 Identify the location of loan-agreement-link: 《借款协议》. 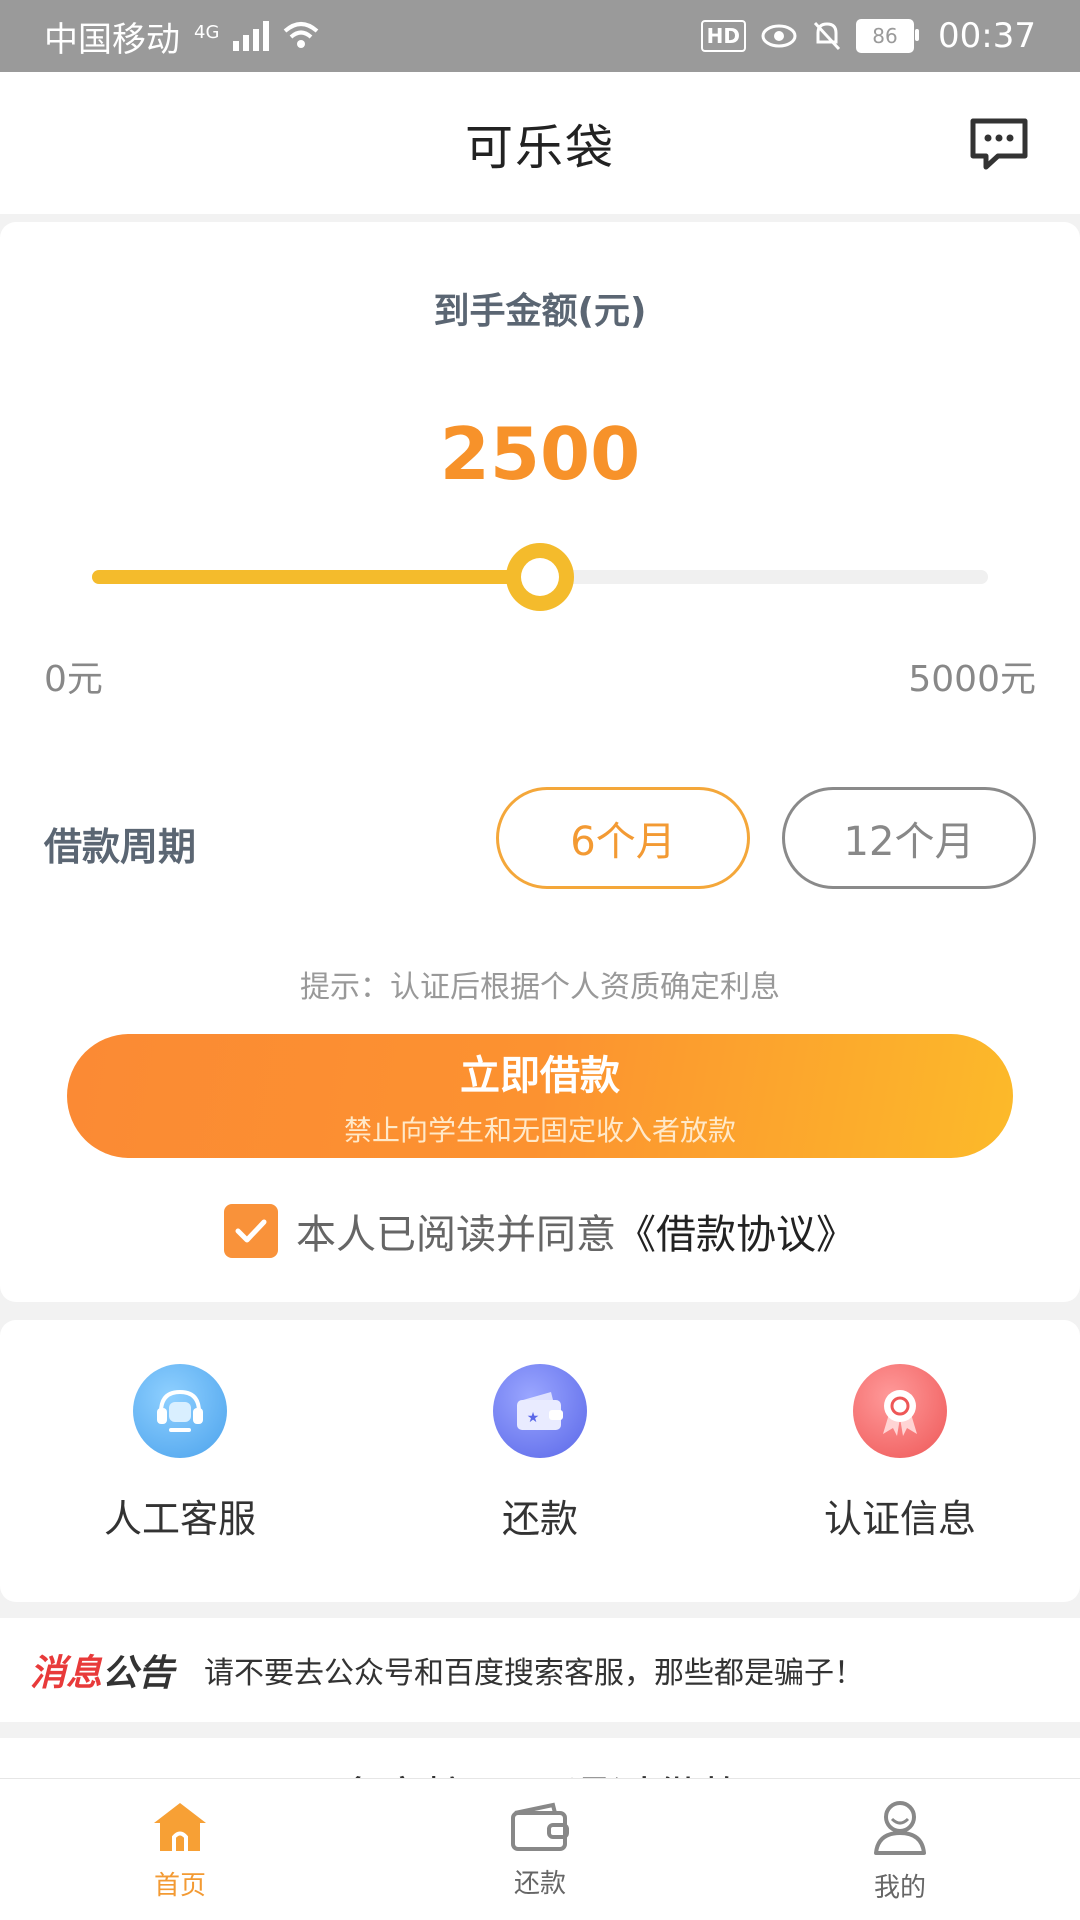
(736, 1231).